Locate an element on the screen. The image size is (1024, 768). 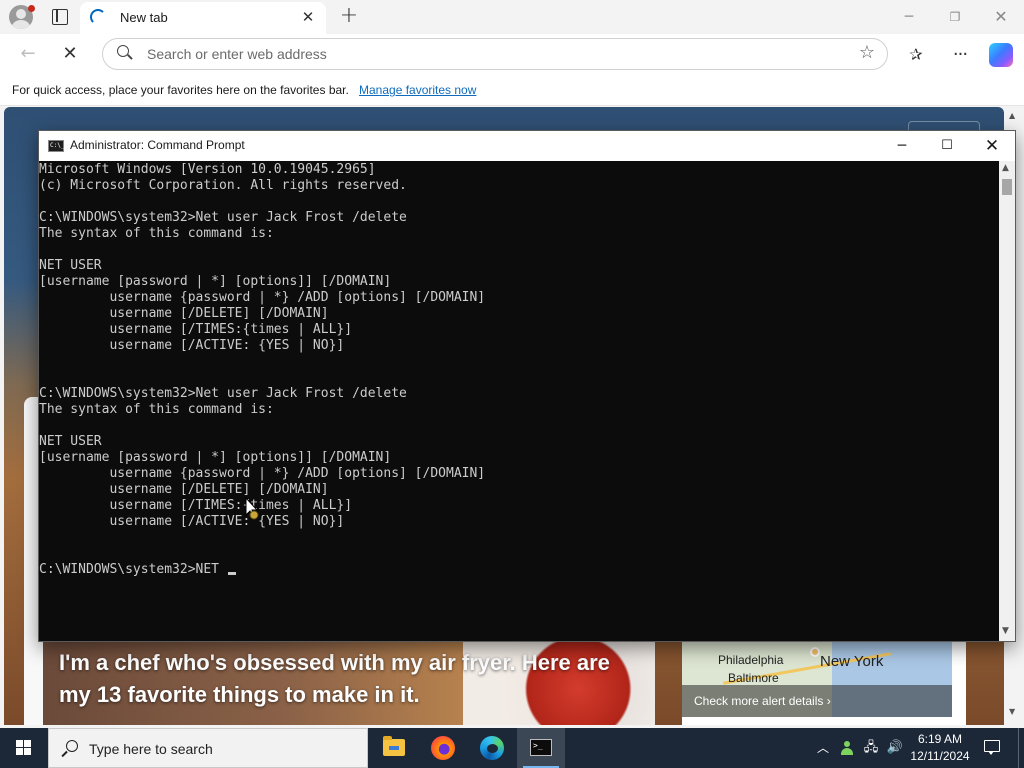
more-options-icon: ··· is located at coordinates (960, 55).